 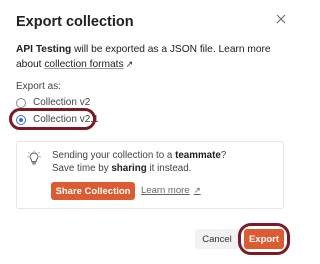 What do you see at coordinates (217, 239) in the screenshot?
I see `cancel-button: Cancel` at bounding box center [217, 239].